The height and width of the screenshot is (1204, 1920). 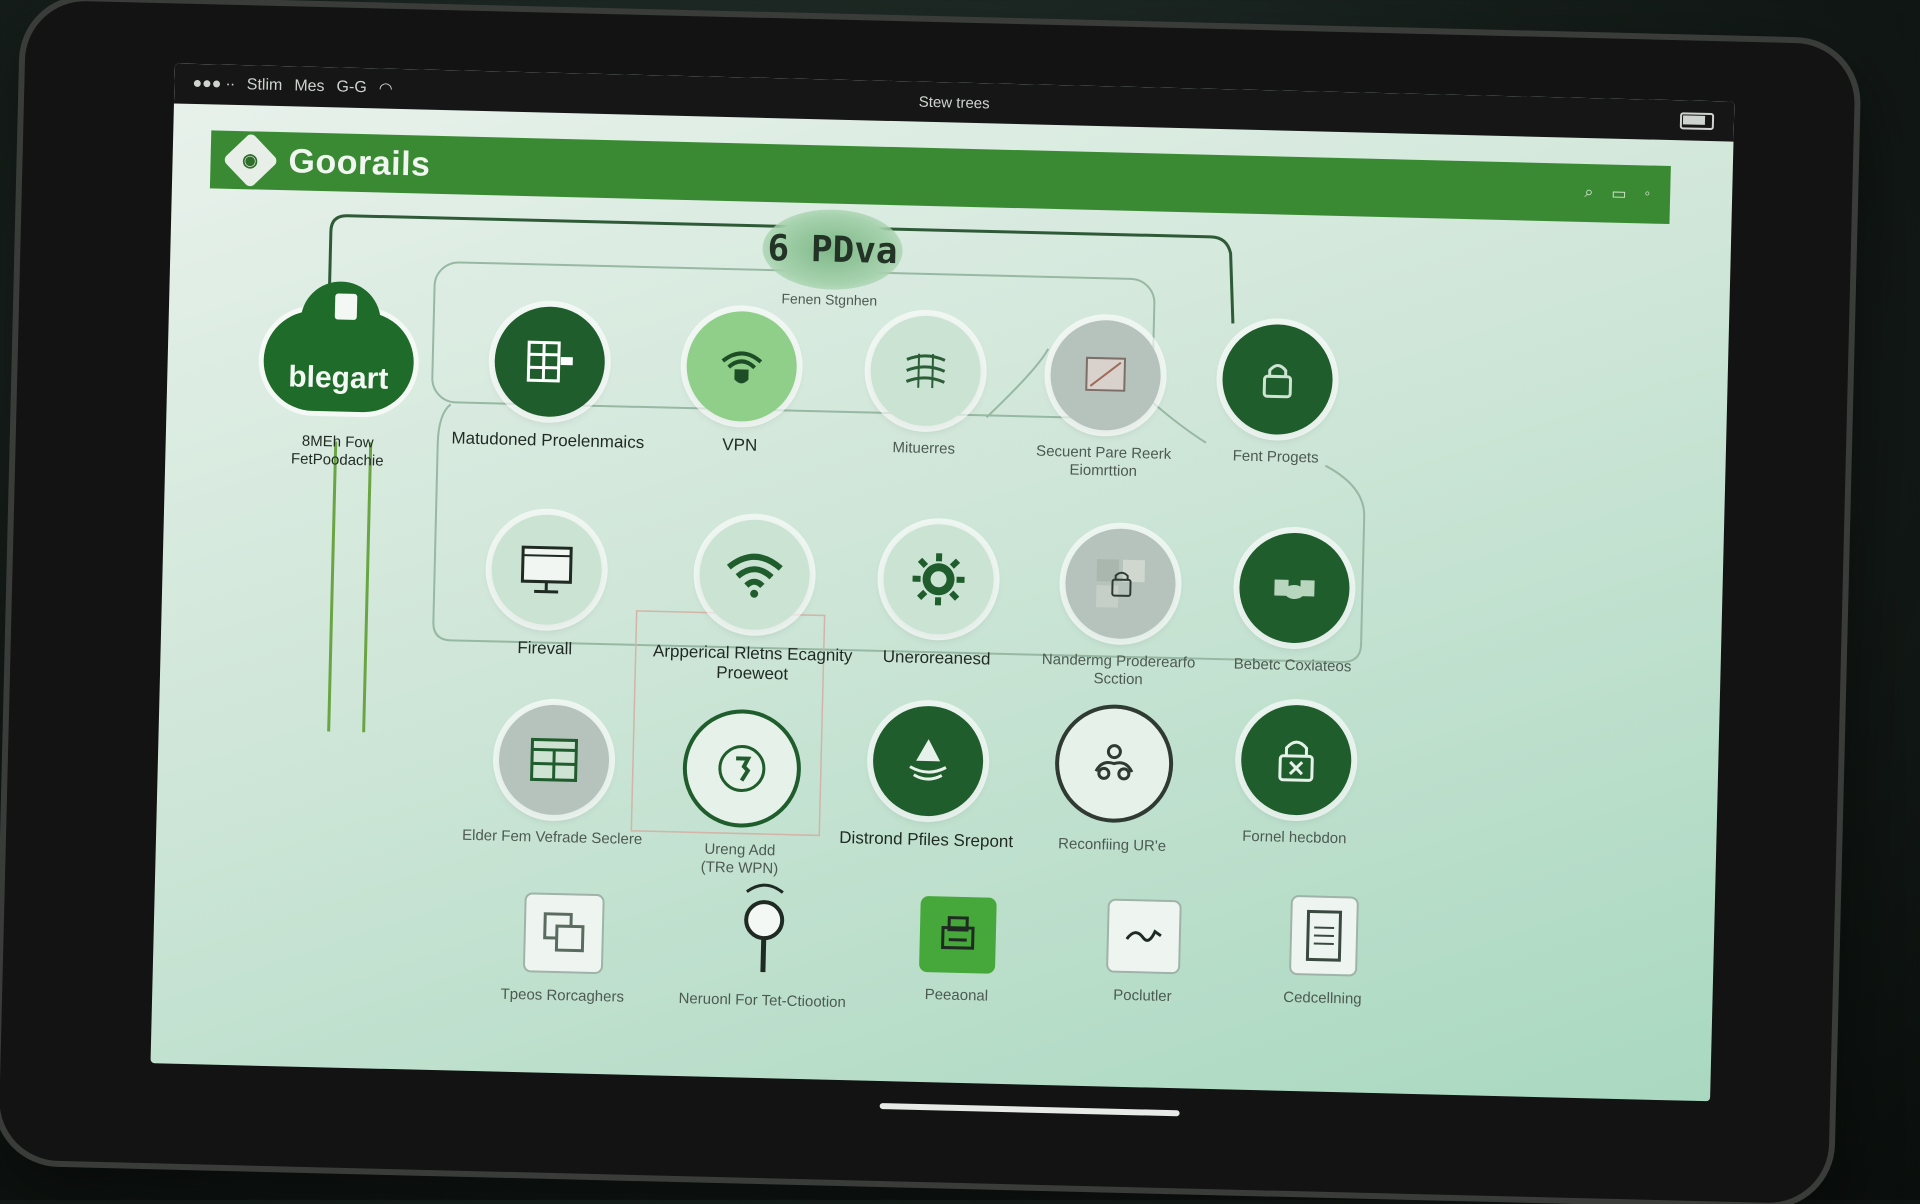 I want to click on lock-collage-icon, so click(x=1120, y=583).